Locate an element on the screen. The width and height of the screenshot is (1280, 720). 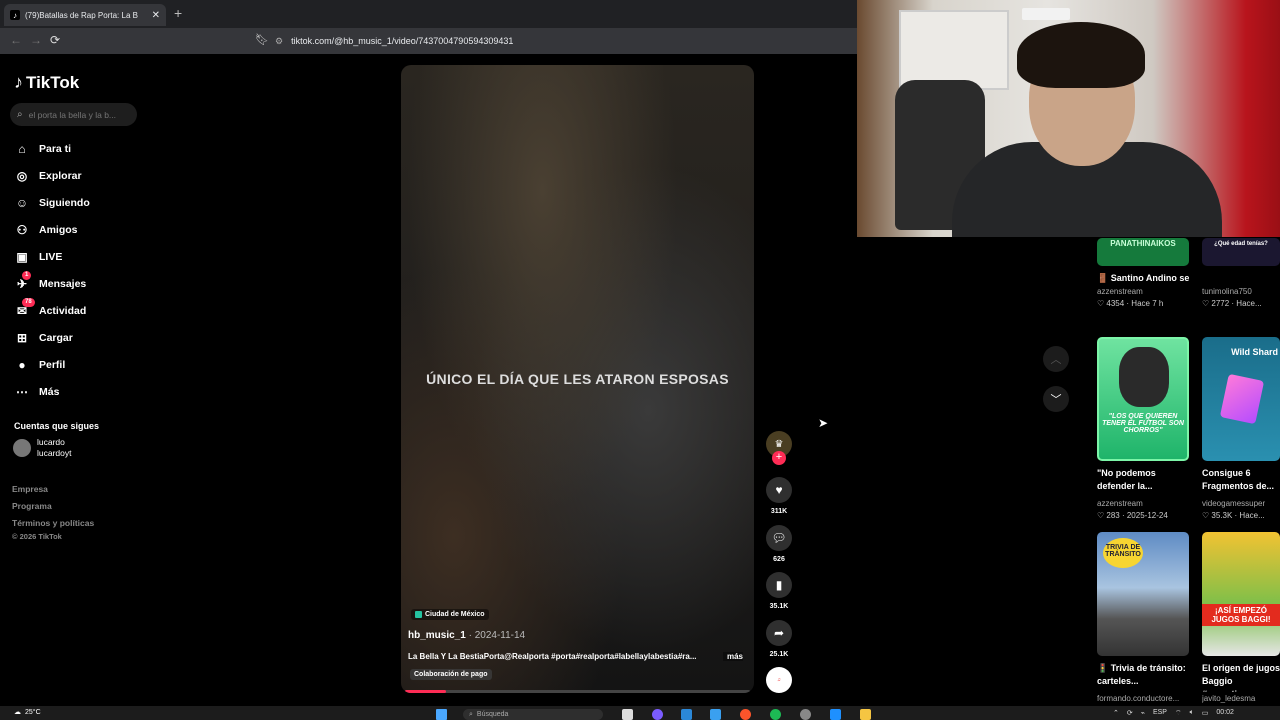
live-icon: ▣ is located at coordinates (22, 257).